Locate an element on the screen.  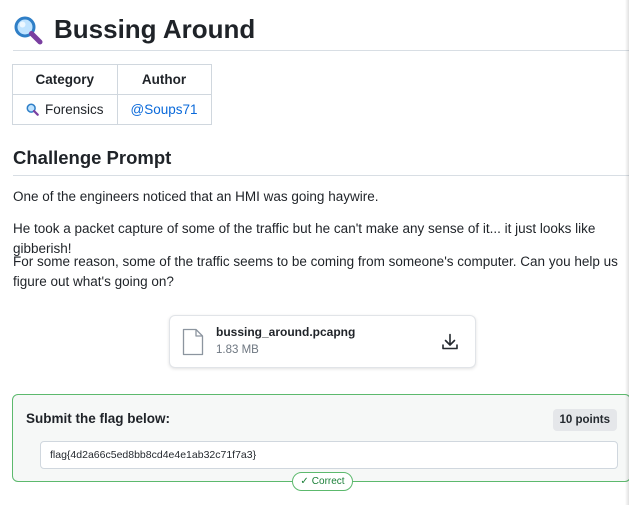
flag-label: Submit the flag below: is located at coordinates (98, 418).